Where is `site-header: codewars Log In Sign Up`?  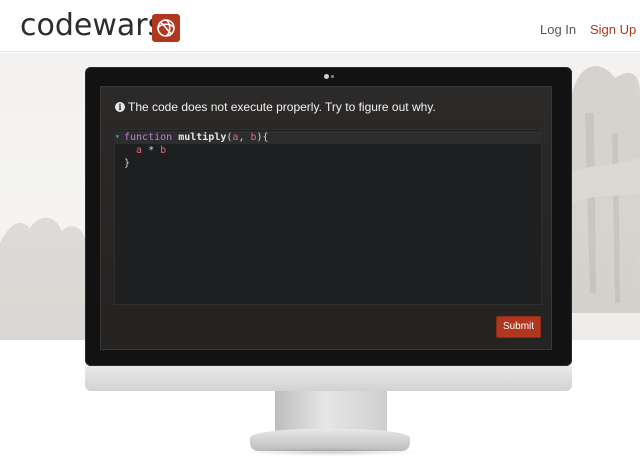
site-header: codewars Log In Sign Up is located at coordinates (320, 26).